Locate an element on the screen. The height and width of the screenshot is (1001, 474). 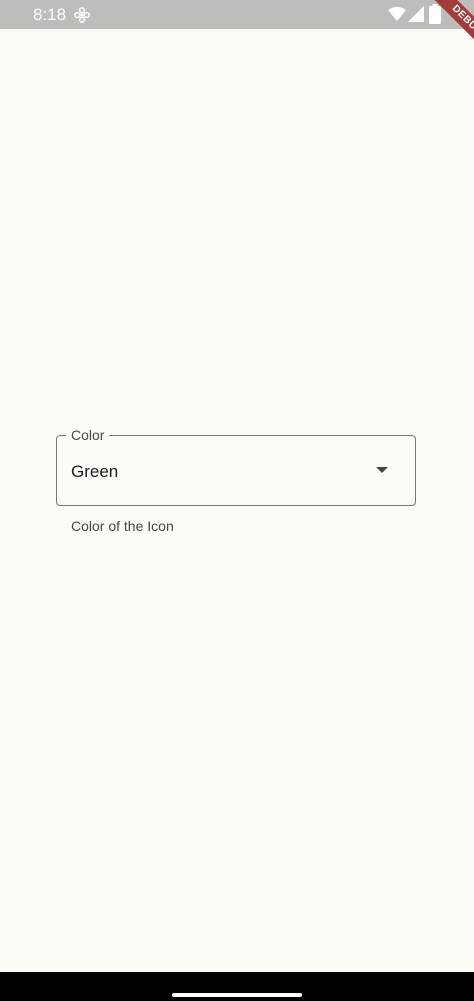
signal-icon is located at coordinates (416, 14).